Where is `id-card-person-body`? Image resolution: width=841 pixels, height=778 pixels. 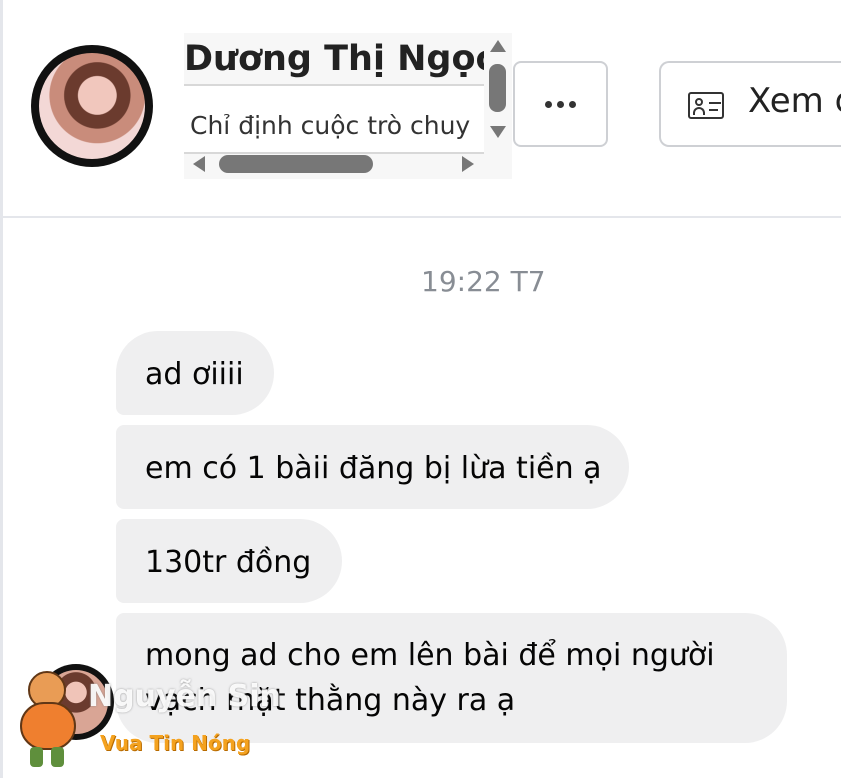
id-card-person-body is located at coordinates (699, 111).